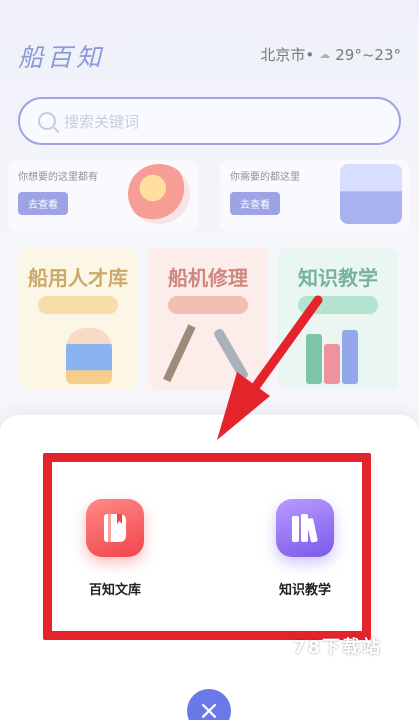 The image size is (419, 720). What do you see at coordinates (209, 708) in the screenshot?
I see `close-icon: ×` at bounding box center [209, 708].